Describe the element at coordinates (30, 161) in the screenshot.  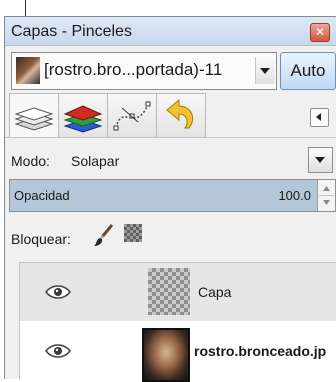
I see `mode-label: Modo:` at that location.